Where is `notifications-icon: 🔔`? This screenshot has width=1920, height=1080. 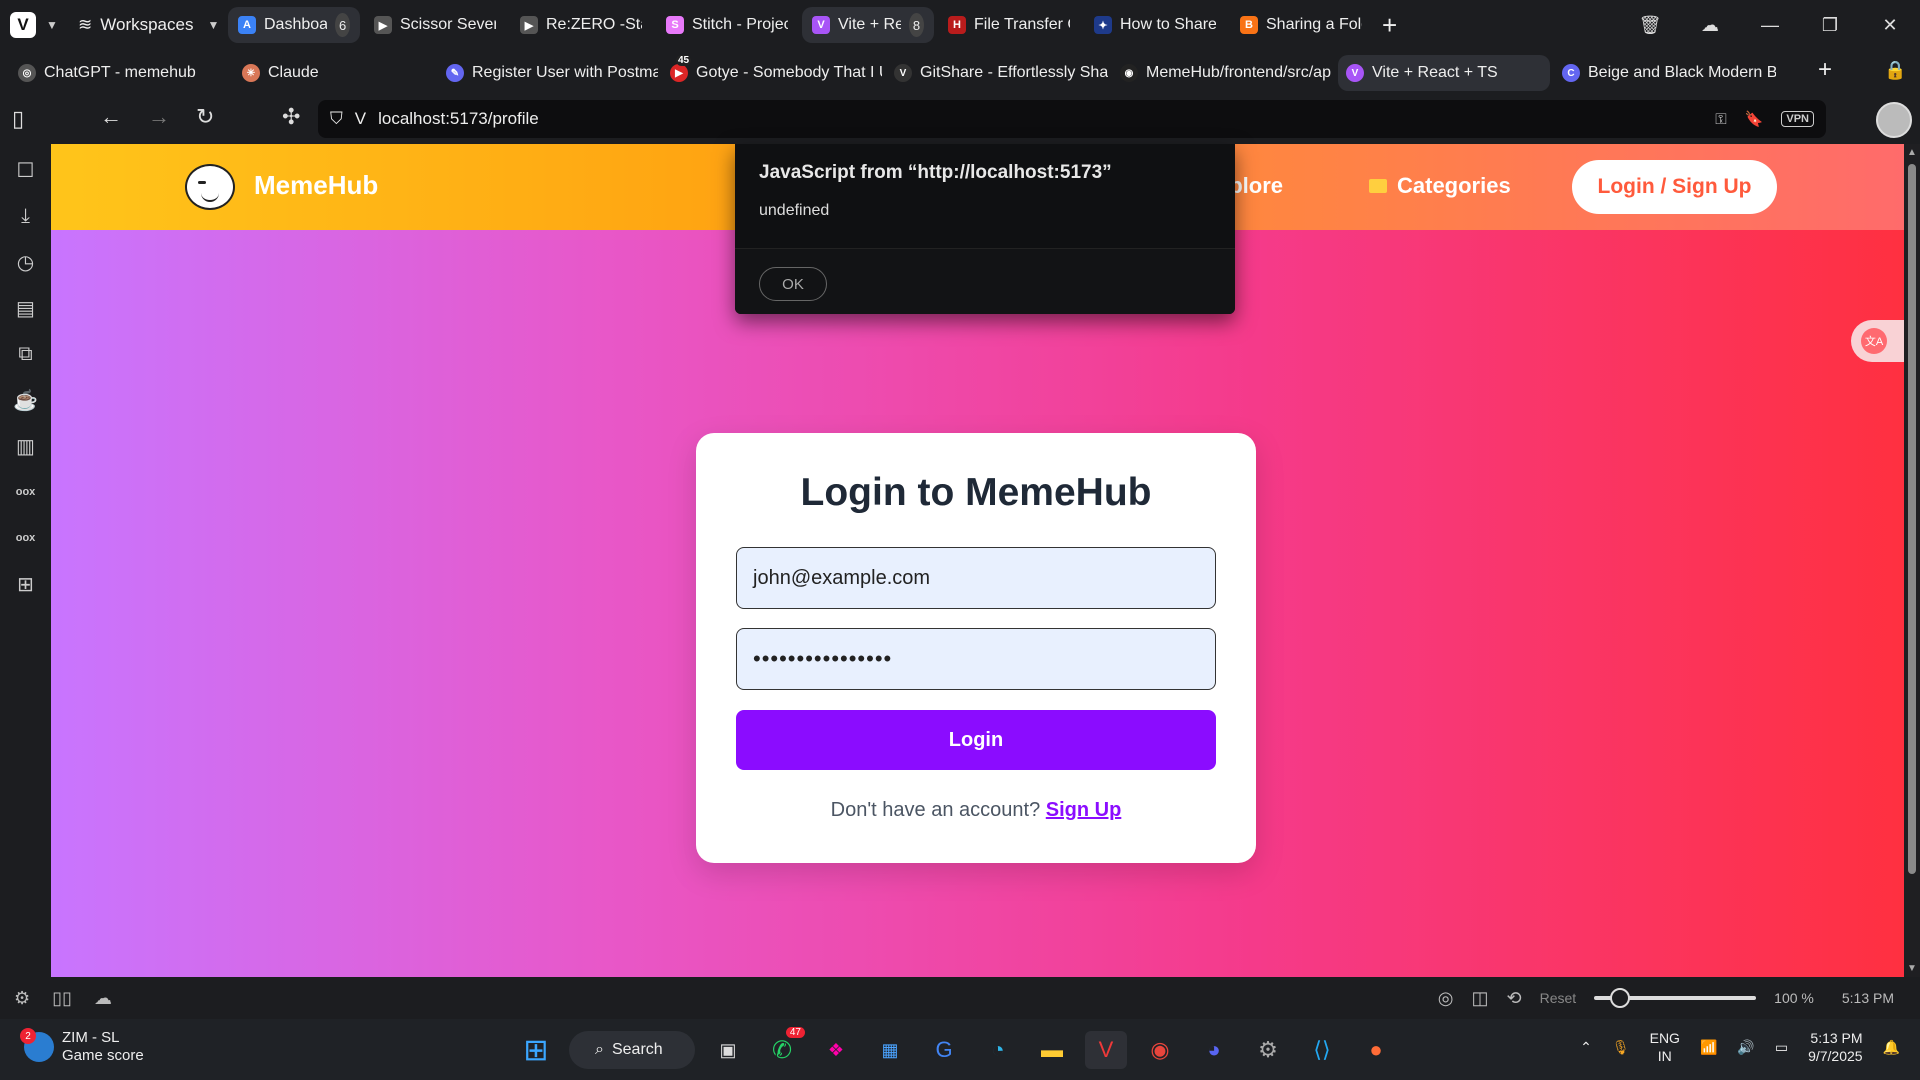
notifications-icon: 🔔 is located at coordinates (1891, 1047).